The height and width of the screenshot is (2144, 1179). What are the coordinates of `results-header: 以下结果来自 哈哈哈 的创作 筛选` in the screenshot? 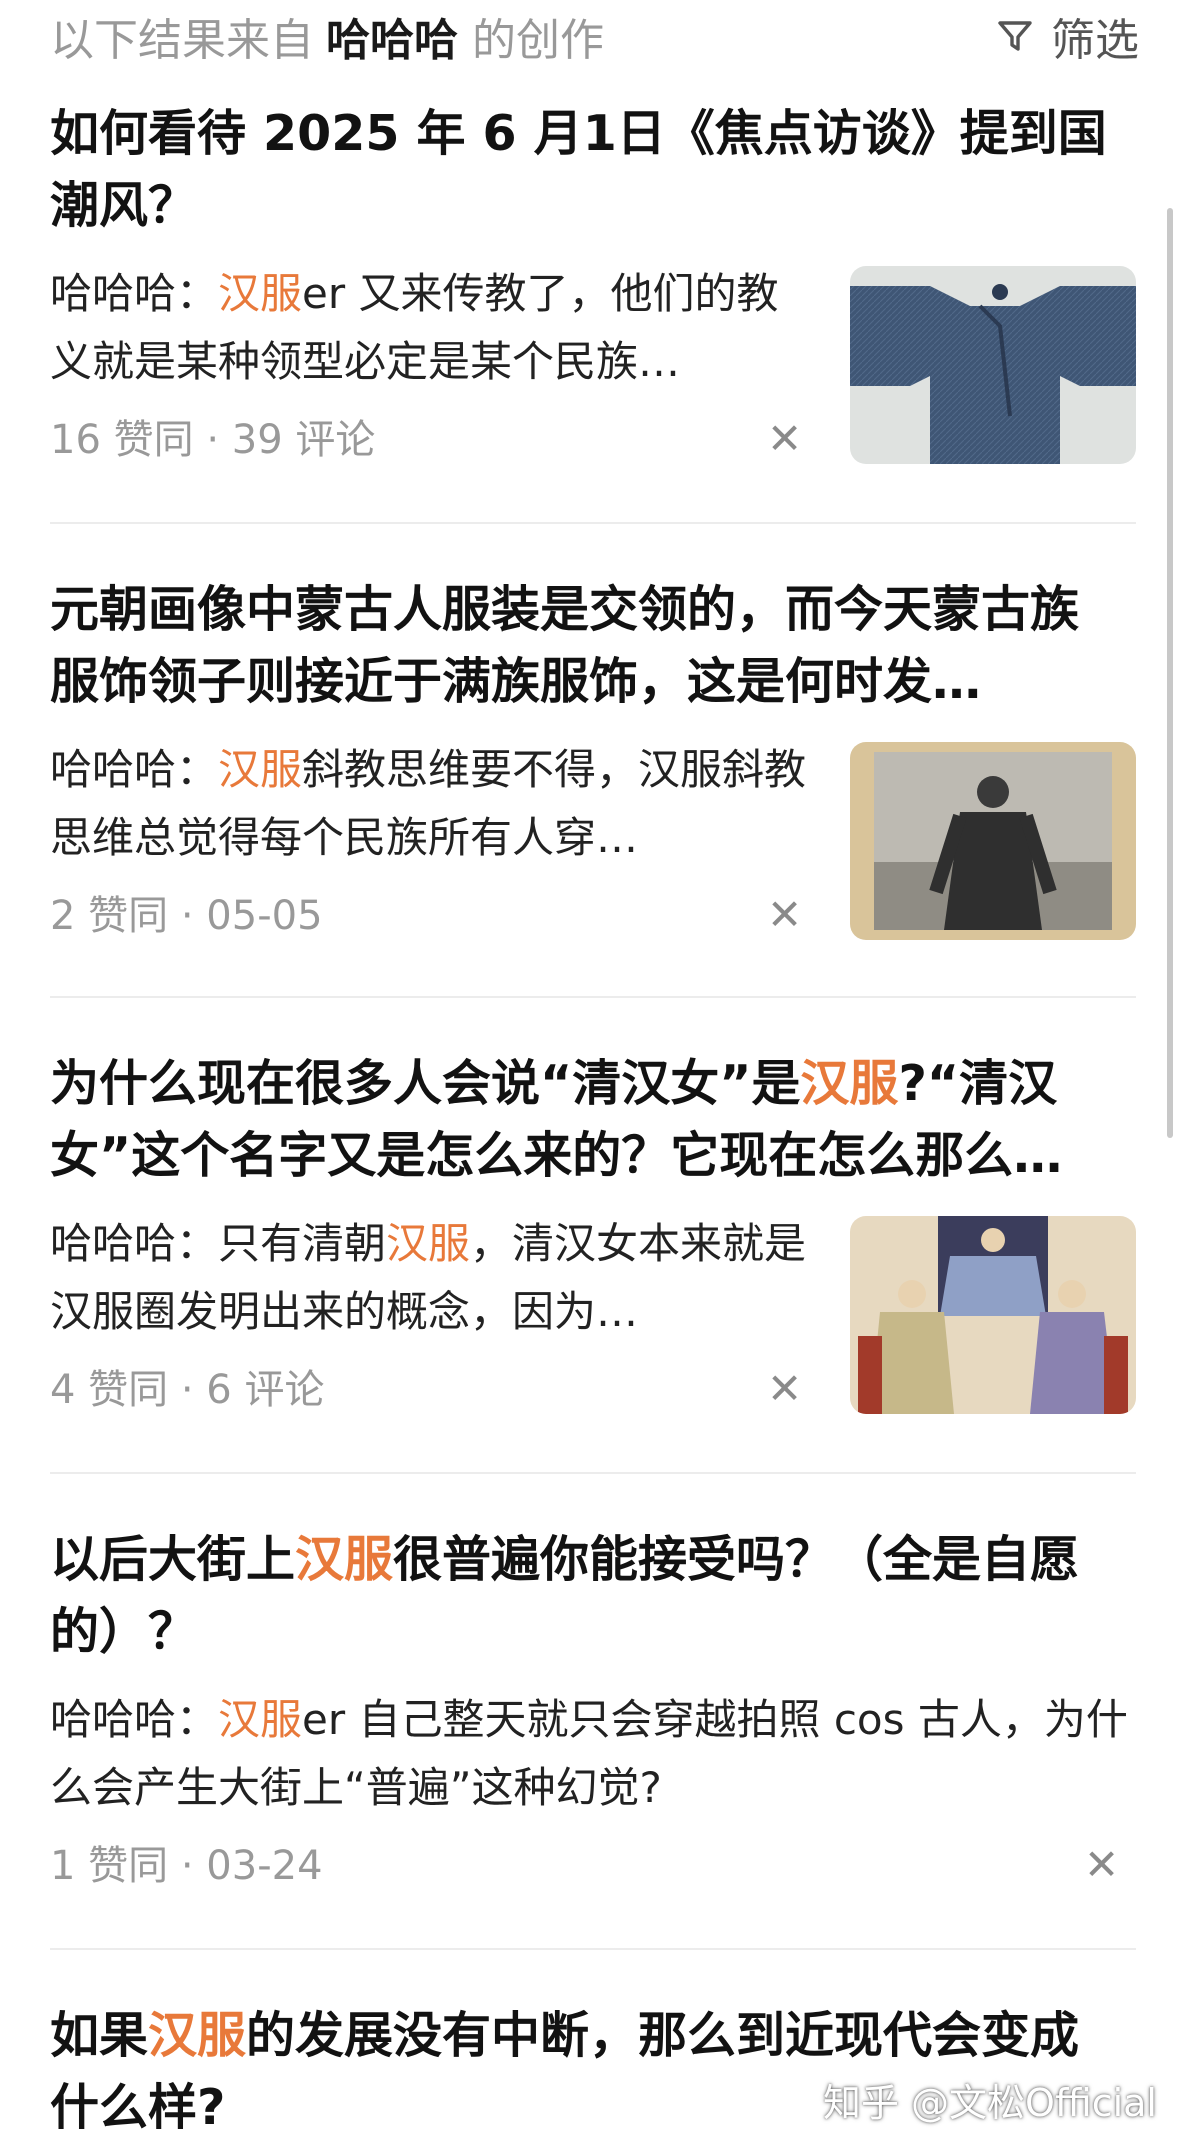 It's located at (589, 33).